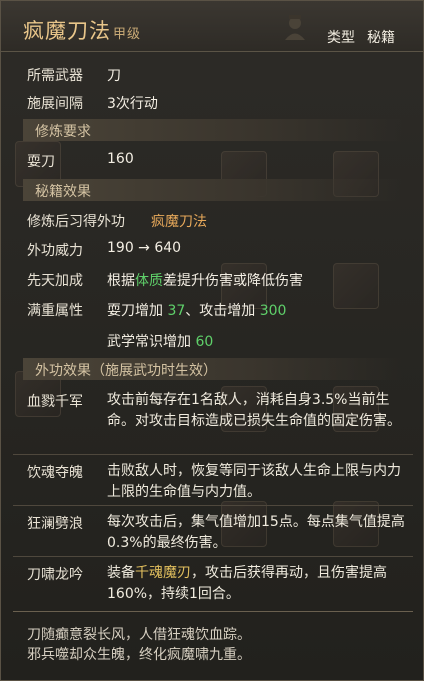 This screenshot has height=681, width=424. I want to click on skill-name: 疯魔刀法, so click(67, 31).